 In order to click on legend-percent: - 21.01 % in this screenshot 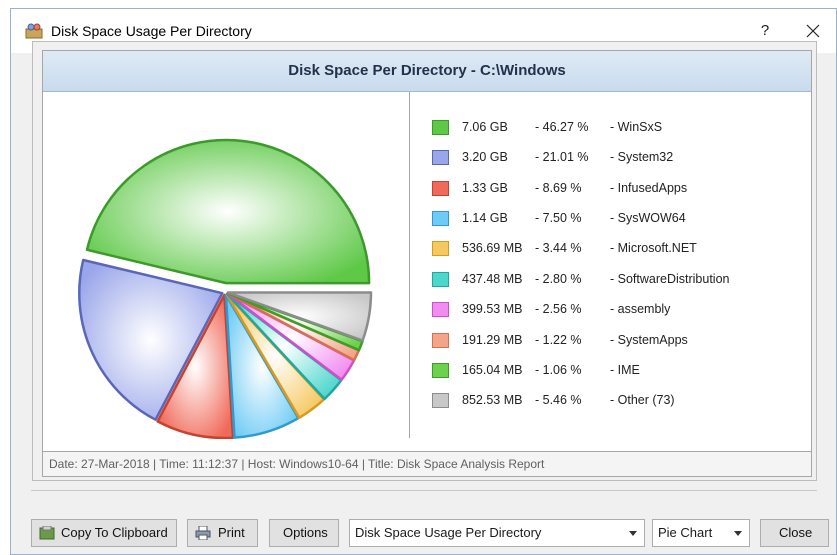, I will do `click(562, 157)`.